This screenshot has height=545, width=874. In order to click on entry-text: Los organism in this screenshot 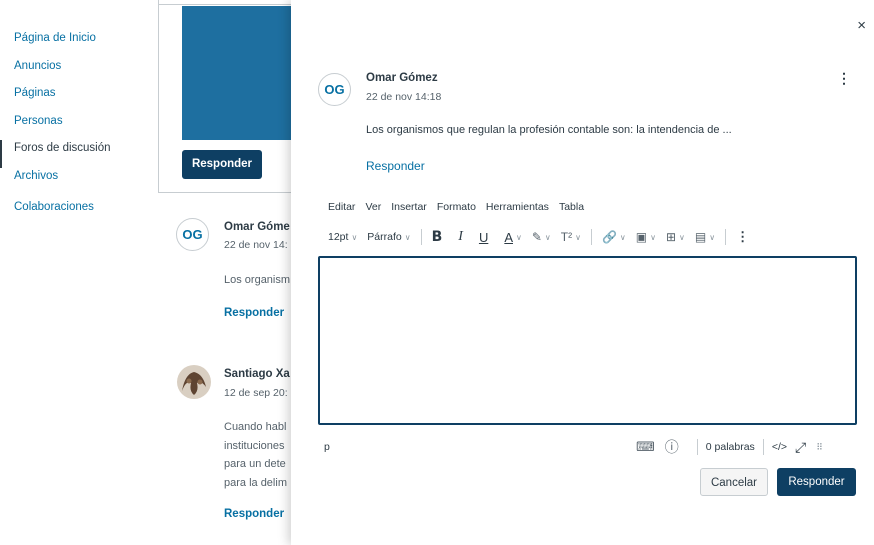, I will do `click(257, 280)`.